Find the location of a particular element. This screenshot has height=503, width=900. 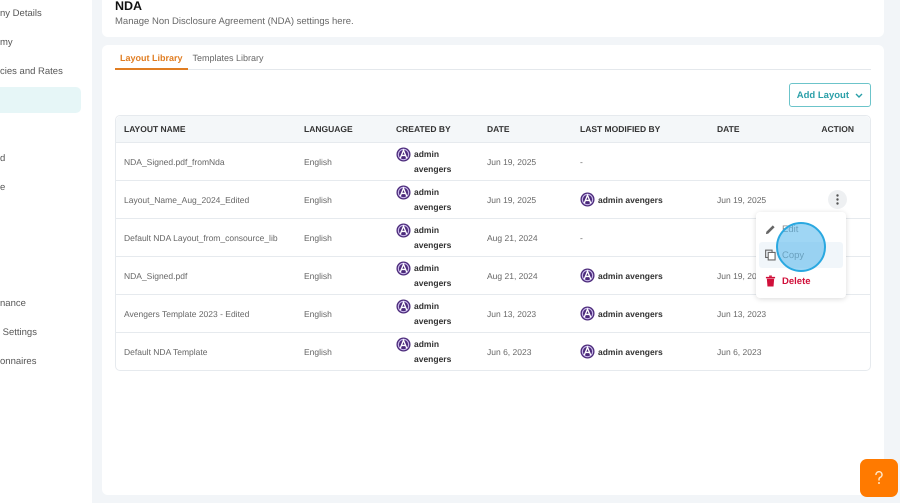

layout-name: NDA_Signed.pdf is located at coordinates (156, 275).